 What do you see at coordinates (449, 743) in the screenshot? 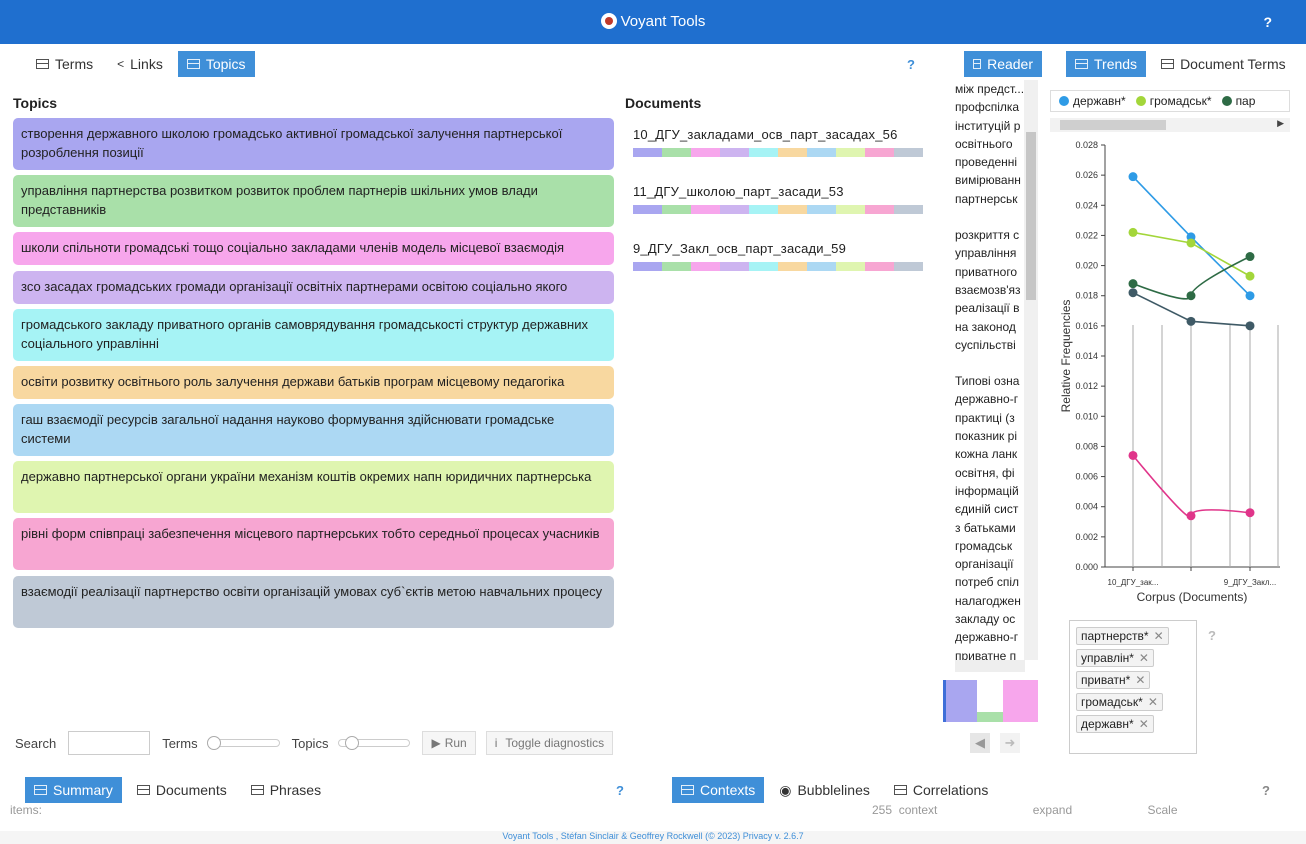
I see `run-button: ▶ Run` at bounding box center [449, 743].